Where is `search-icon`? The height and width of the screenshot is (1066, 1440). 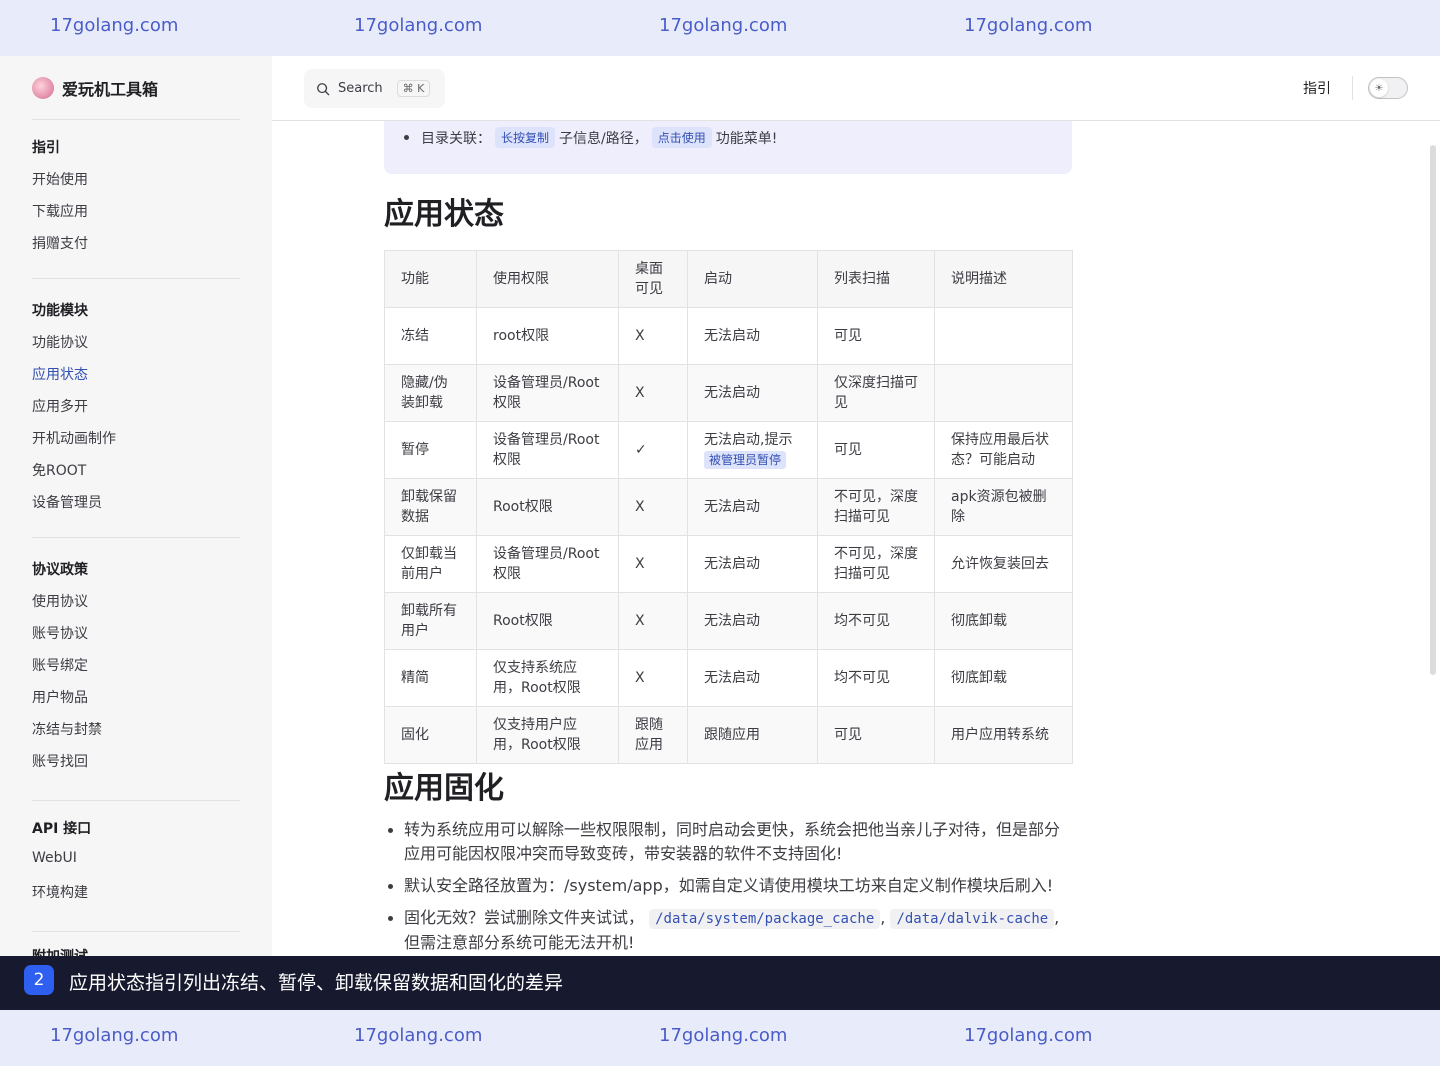 search-icon is located at coordinates (323, 88).